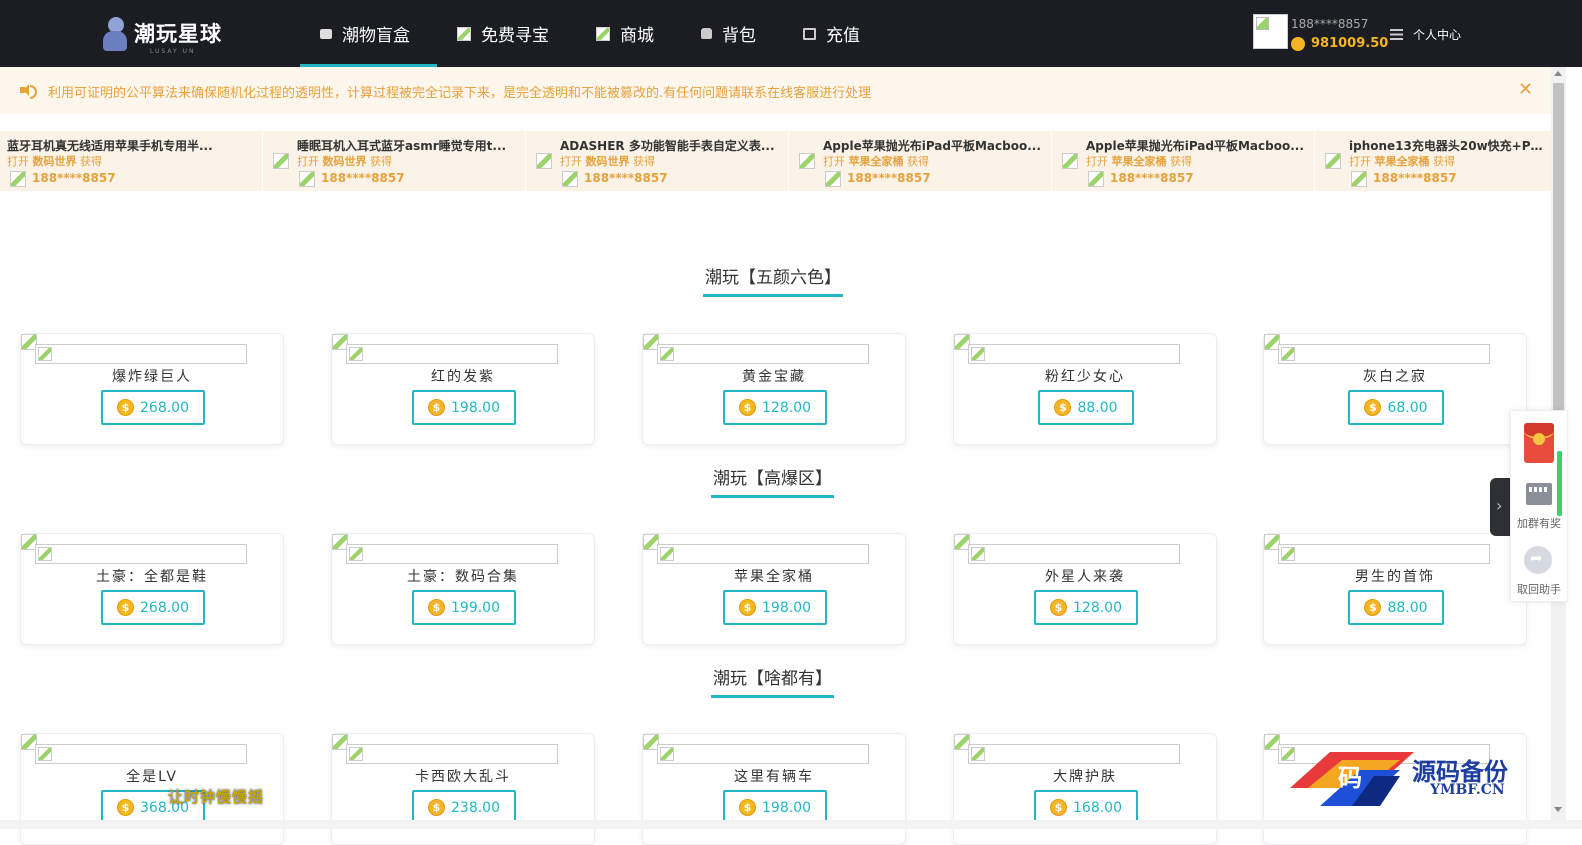  I want to click on box-name: 外星人来袭, so click(1085, 577).